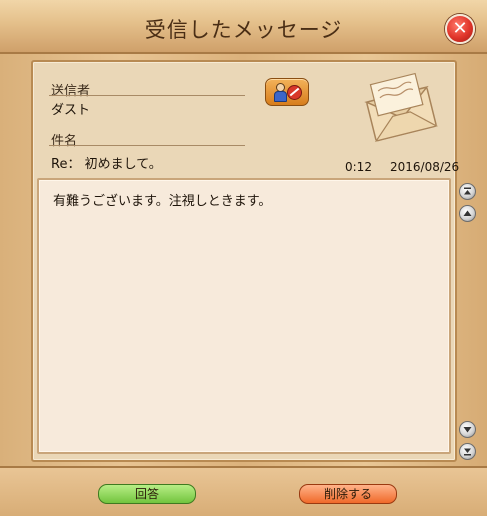 The width and height of the screenshot is (487, 516). What do you see at coordinates (243, 491) in the screenshot?
I see `footer-bar: 回答 削除する` at bounding box center [243, 491].